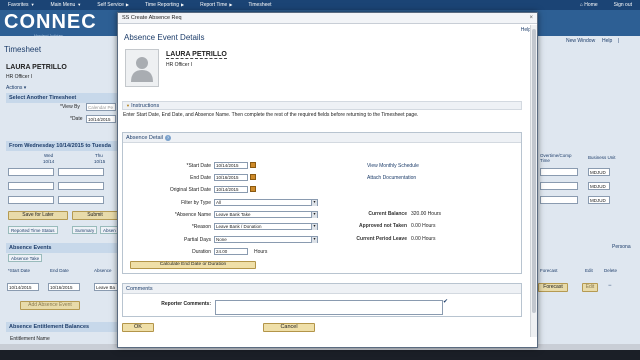  Describe the element at coordinates (138, 327) in the screenshot. I see `ok-button: OK` at that location.